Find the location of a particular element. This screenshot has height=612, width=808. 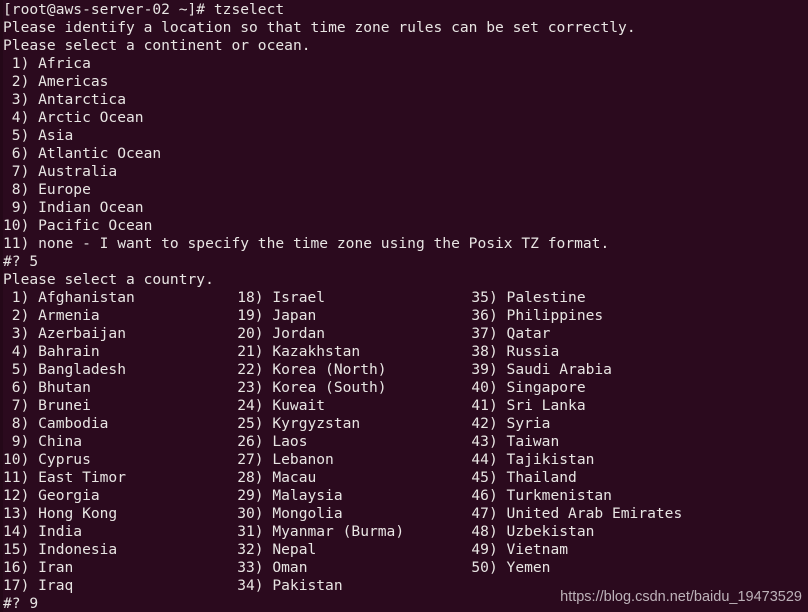

country-row: 10) Cyprus 27) Lebanon 44) Tajikistan is located at coordinates (405, 460).